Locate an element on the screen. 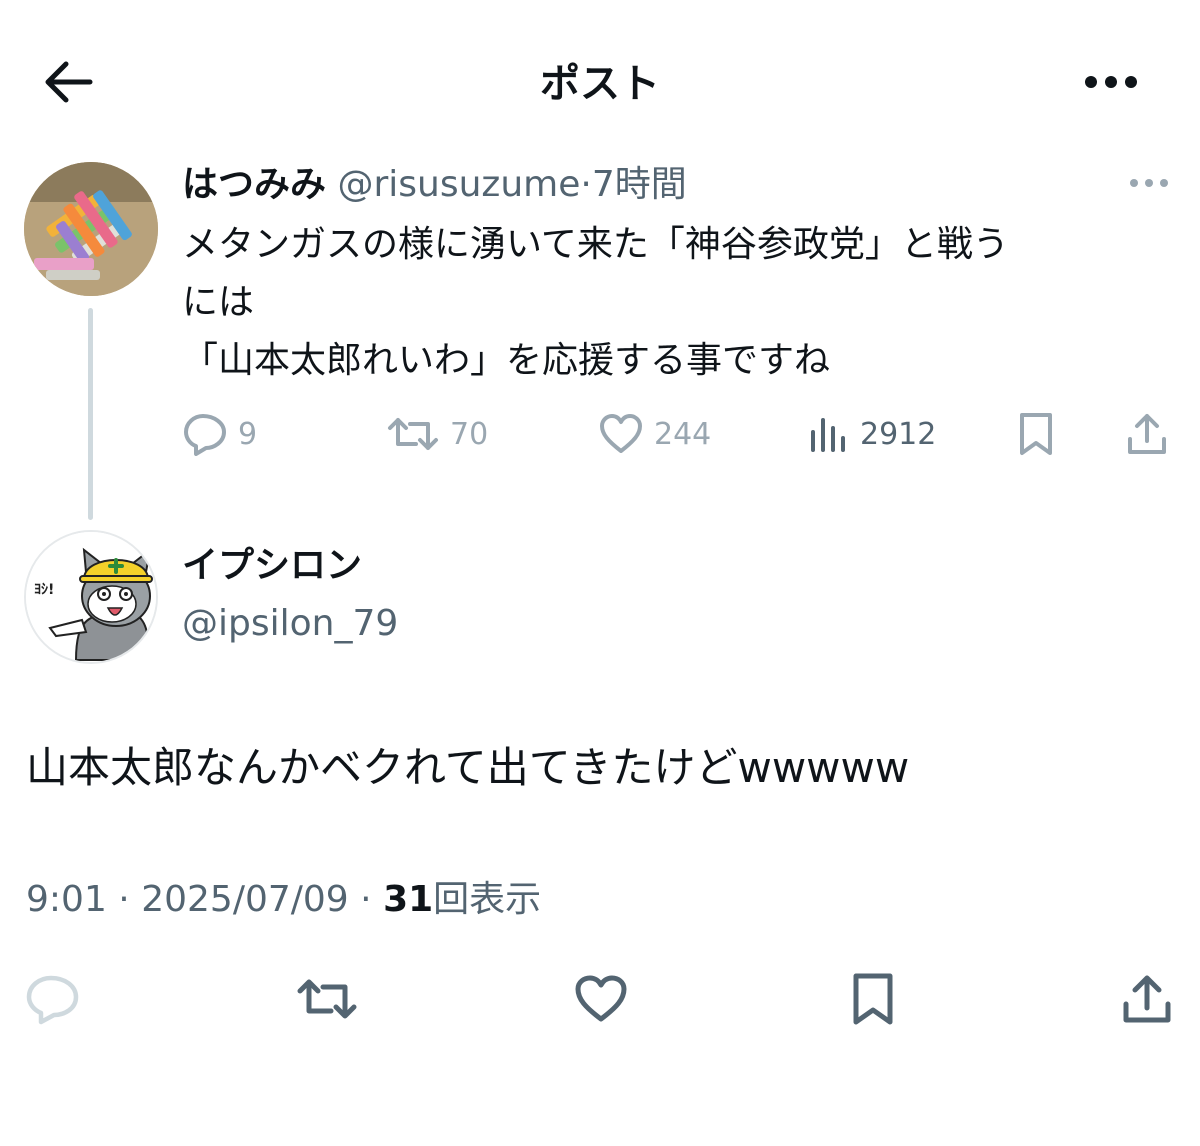 The image size is (1200, 1146). avatar is located at coordinates (91, 229).